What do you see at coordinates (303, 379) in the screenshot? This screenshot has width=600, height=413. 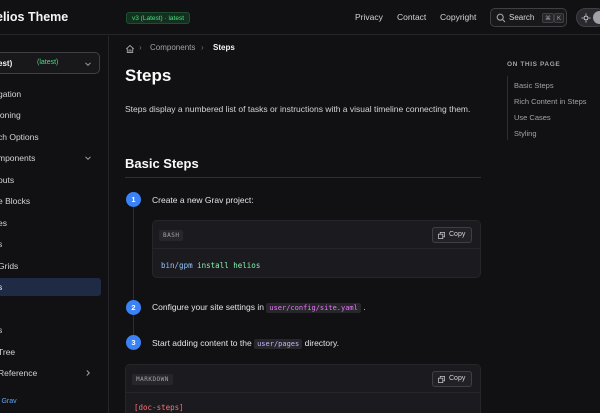 I see `code-block-header: MARKDOWN Copy` at bounding box center [303, 379].